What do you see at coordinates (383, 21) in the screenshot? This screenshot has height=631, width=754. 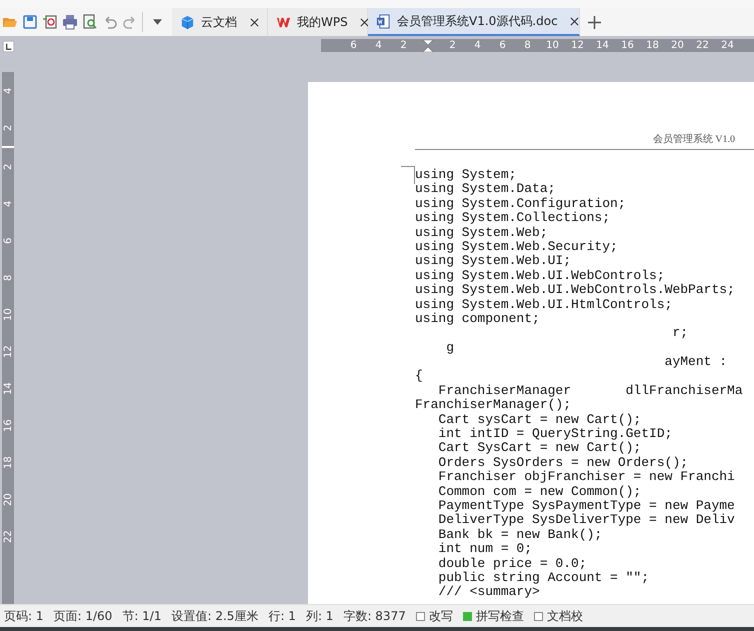 I see `document-icon` at bounding box center [383, 21].